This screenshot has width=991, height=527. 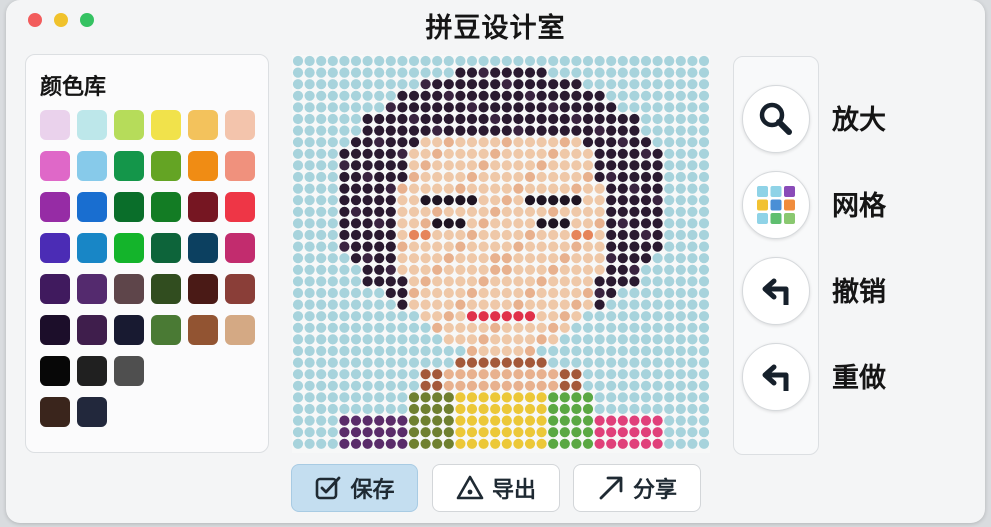 I want to click on diagonal-arrow-icon, so click(x=611, y=488).